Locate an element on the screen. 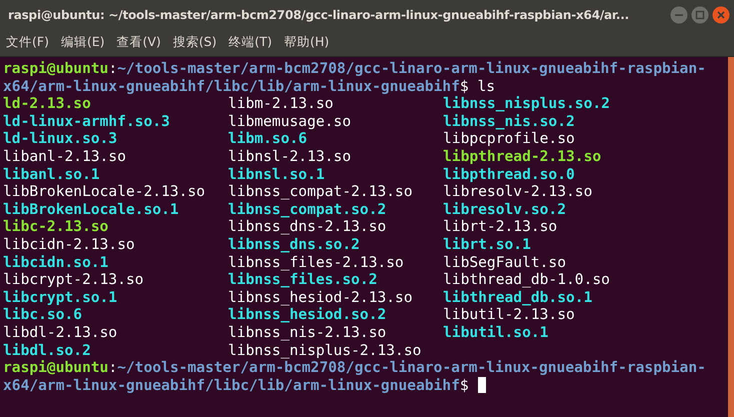  terminal-text: libSegFault.so is located at coordinates (504, 263).